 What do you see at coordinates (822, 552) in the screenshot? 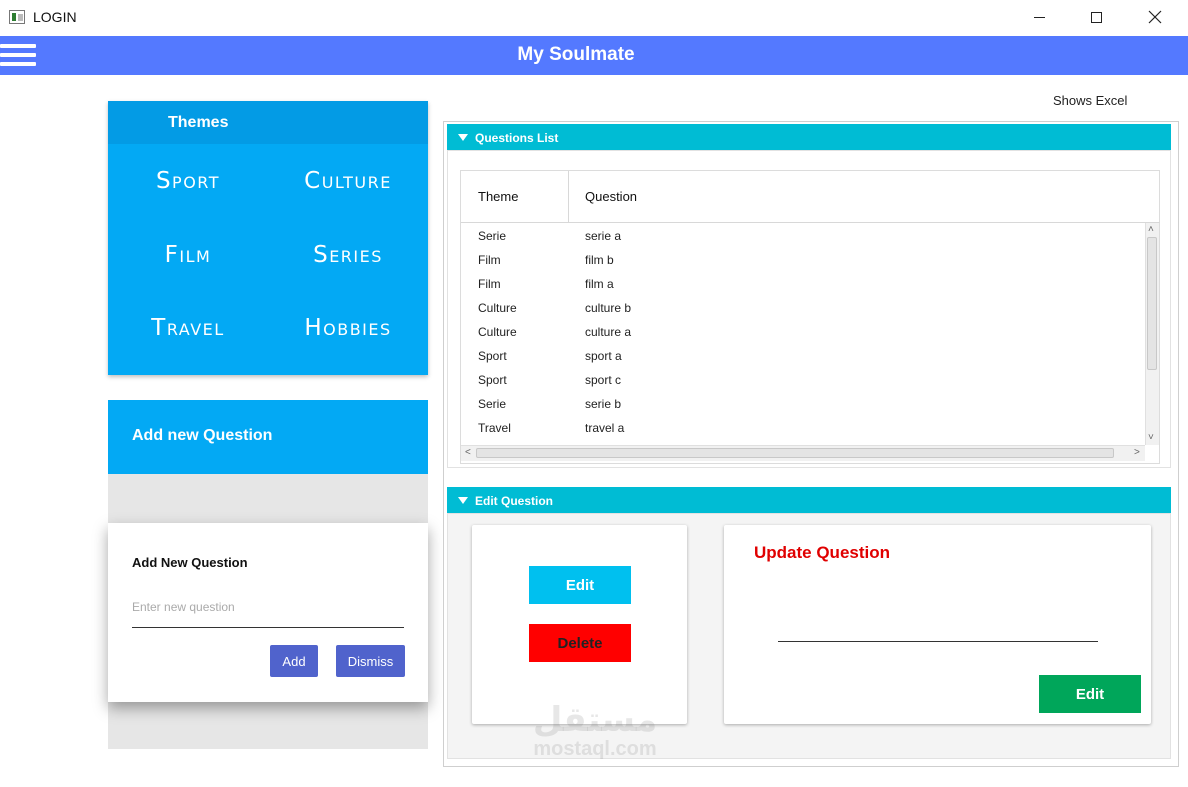
I see `update-question-title: Update Question` at bounding box center [822, 552].